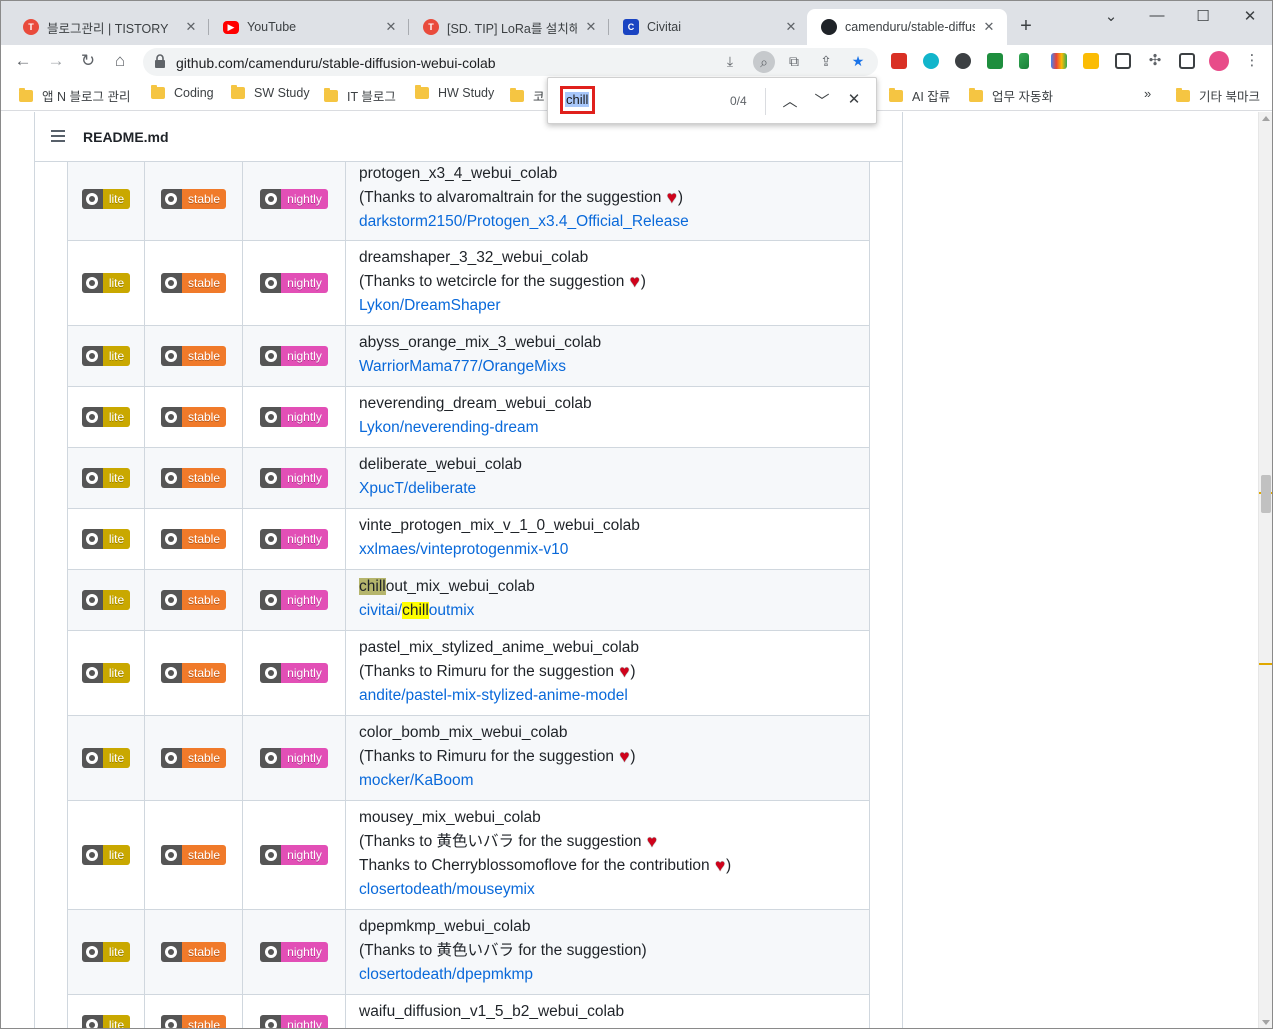  What do you see at coordinates (919, 95) in the screenshot?
I see `bookmark-folder: AI 잡류` at bounding box center [919, 95].